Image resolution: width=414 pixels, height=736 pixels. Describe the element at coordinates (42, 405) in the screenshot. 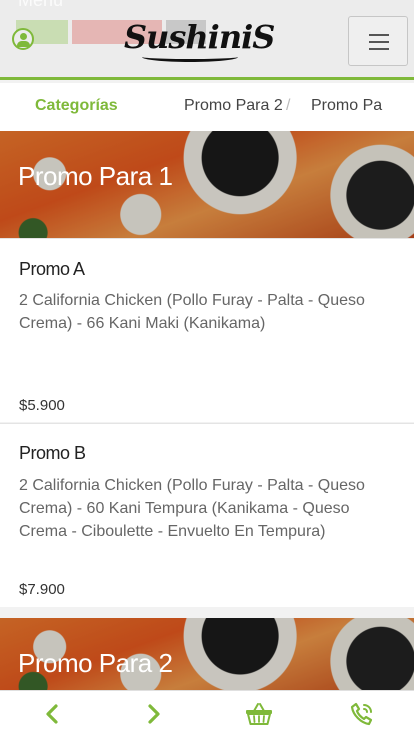

I see `product-price: $5.900` at that location.